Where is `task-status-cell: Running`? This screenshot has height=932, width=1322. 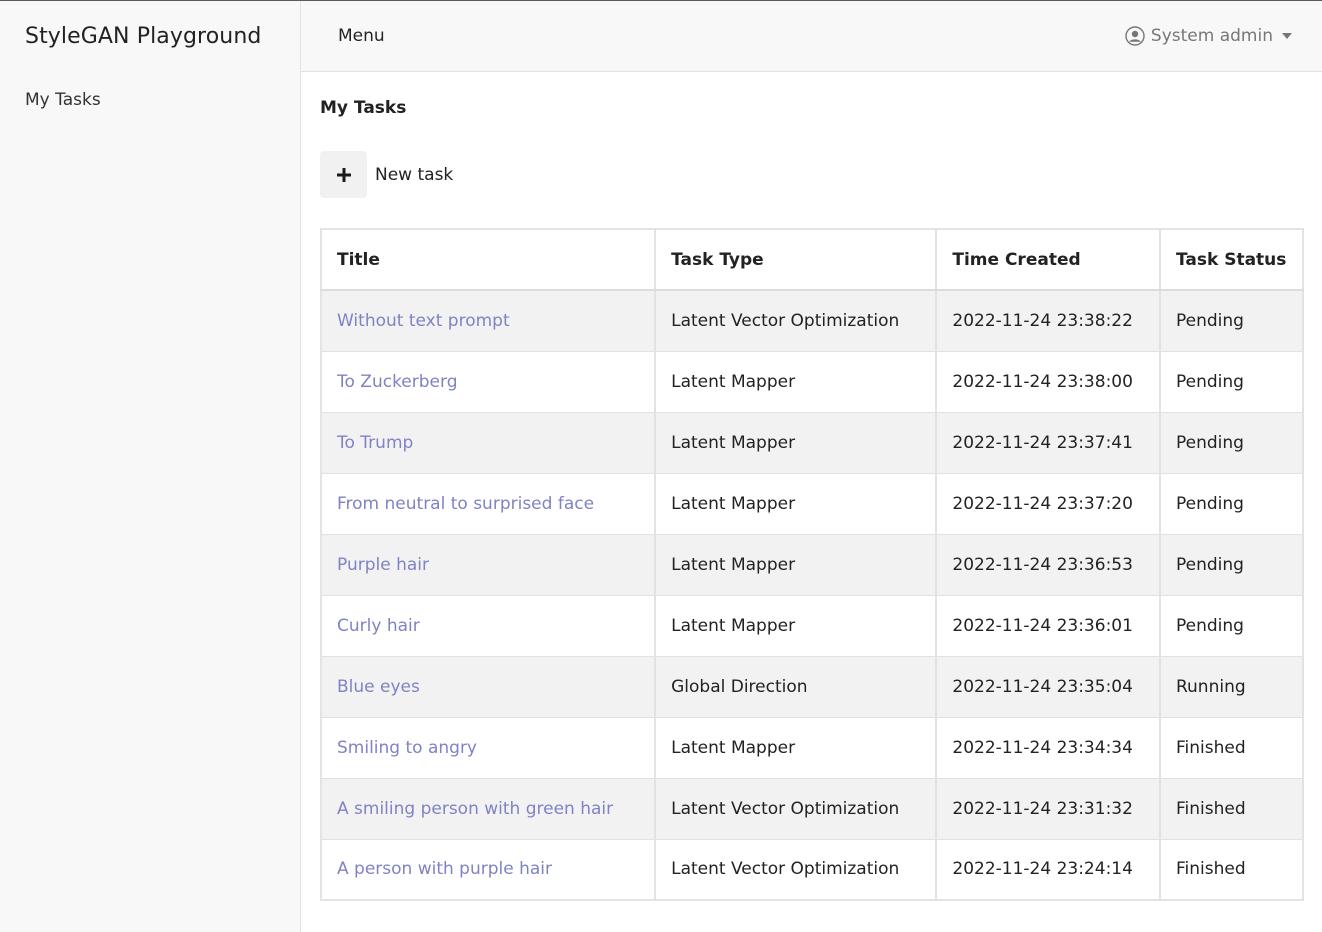 task-status-cell: Running is located at coordinates (1232, 686).